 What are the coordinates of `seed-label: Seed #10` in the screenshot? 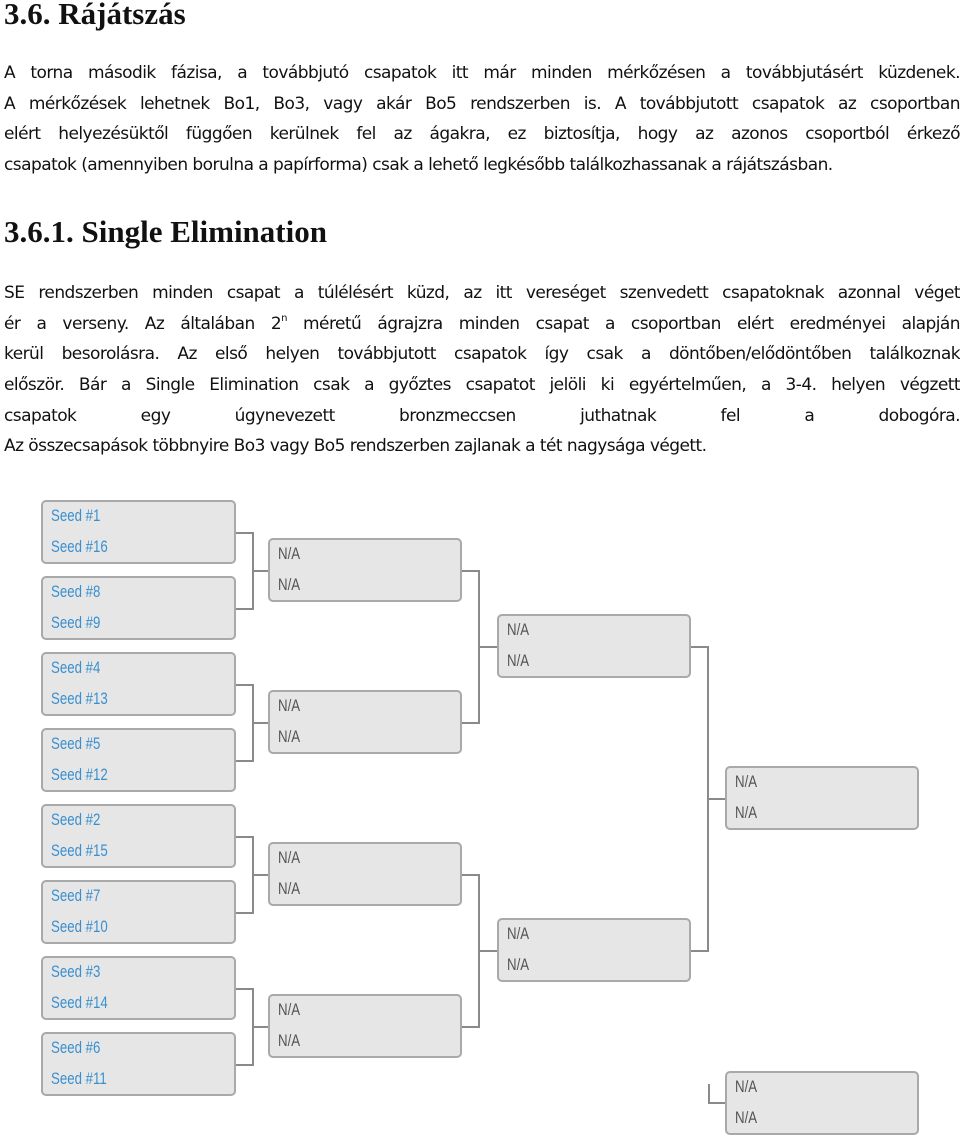 It's located at (79, 926).